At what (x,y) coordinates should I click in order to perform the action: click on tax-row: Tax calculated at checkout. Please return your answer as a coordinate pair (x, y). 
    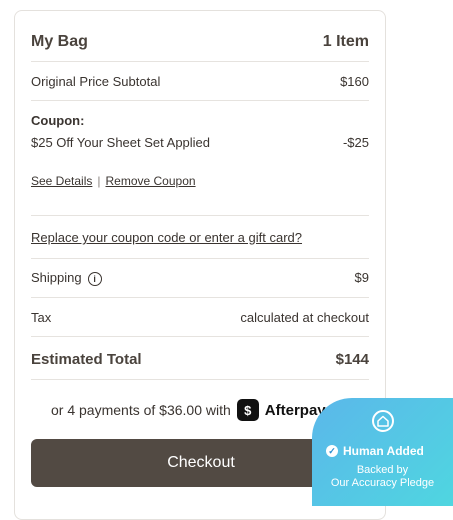
    Looking at the image, I should click on (200, 317).